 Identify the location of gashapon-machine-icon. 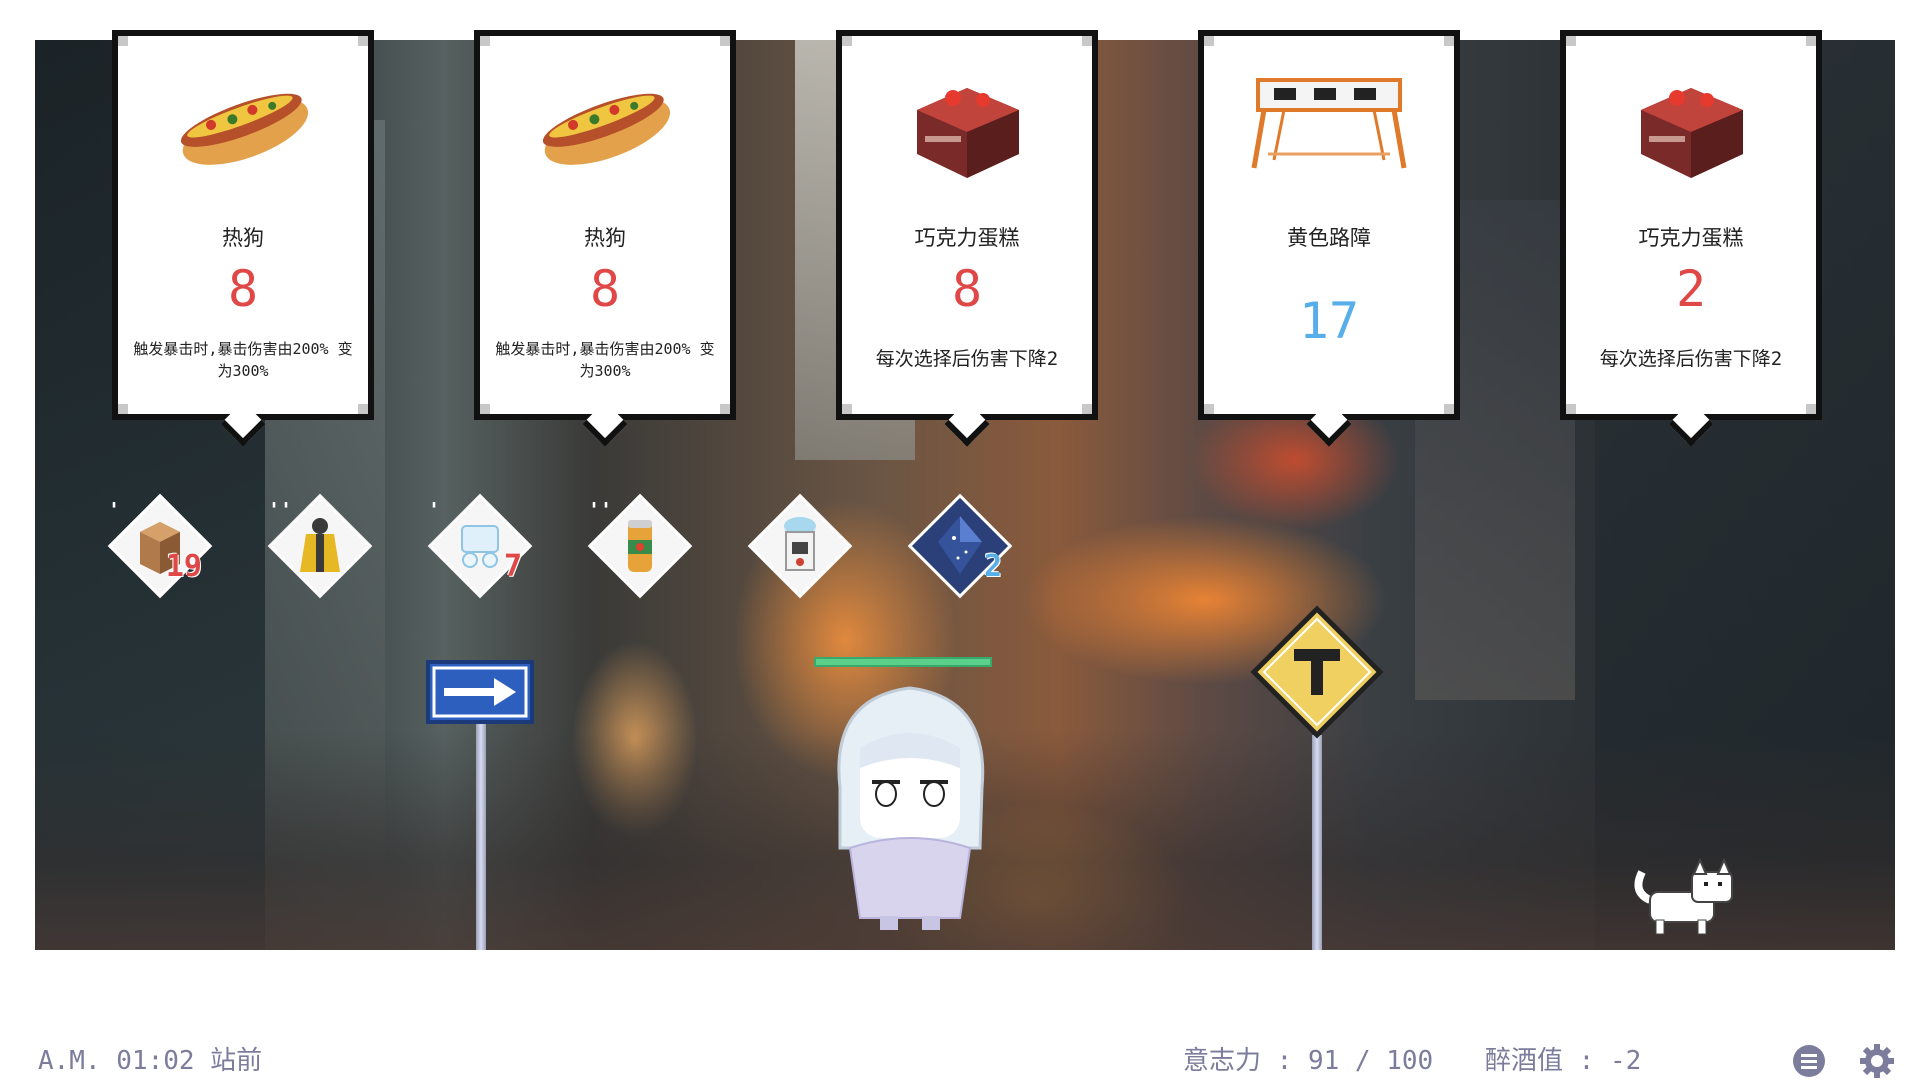
(800, 544).